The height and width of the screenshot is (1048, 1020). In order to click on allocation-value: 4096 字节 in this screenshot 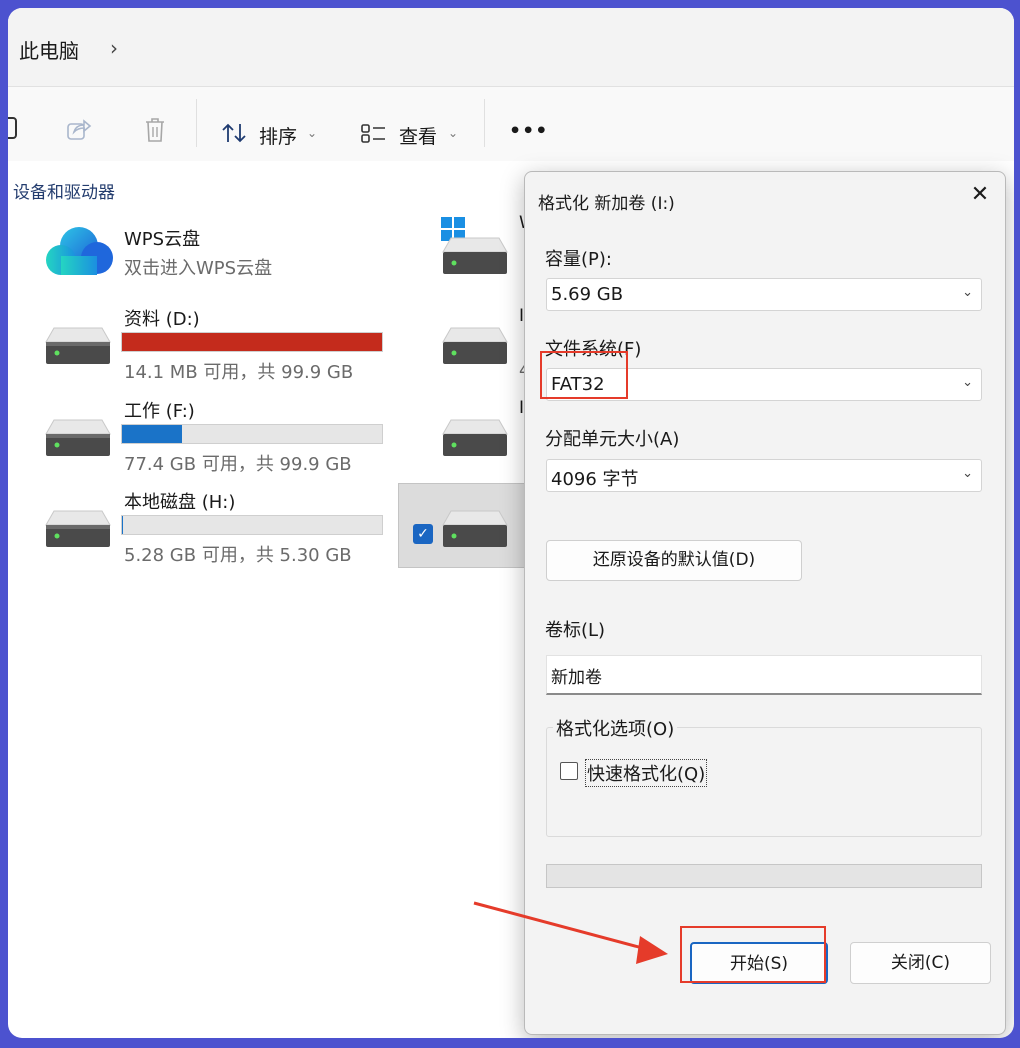, I will do `click(595, 479)`.